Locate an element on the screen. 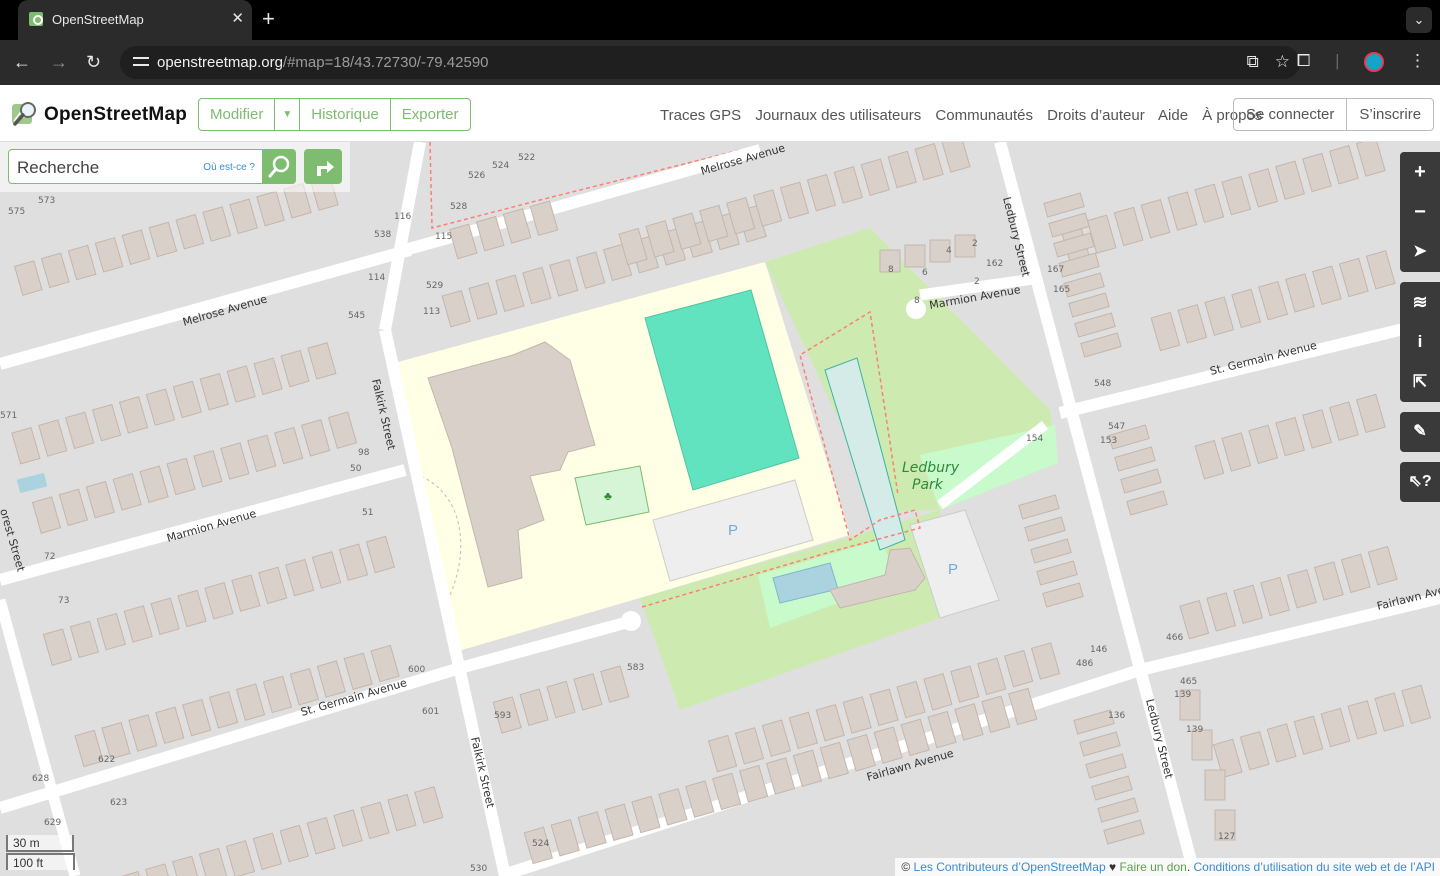 Image resolution: width=1440 pixels, height=876 pixels. house-number: 538 is located at coordinates (382, 235).